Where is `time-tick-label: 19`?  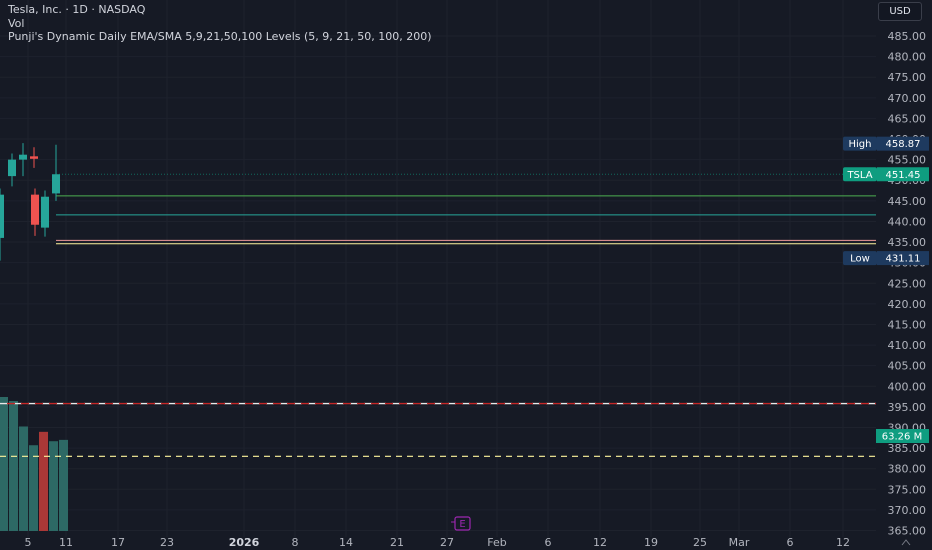 time-tick-label: 19 is located at coordinates (651, 542).